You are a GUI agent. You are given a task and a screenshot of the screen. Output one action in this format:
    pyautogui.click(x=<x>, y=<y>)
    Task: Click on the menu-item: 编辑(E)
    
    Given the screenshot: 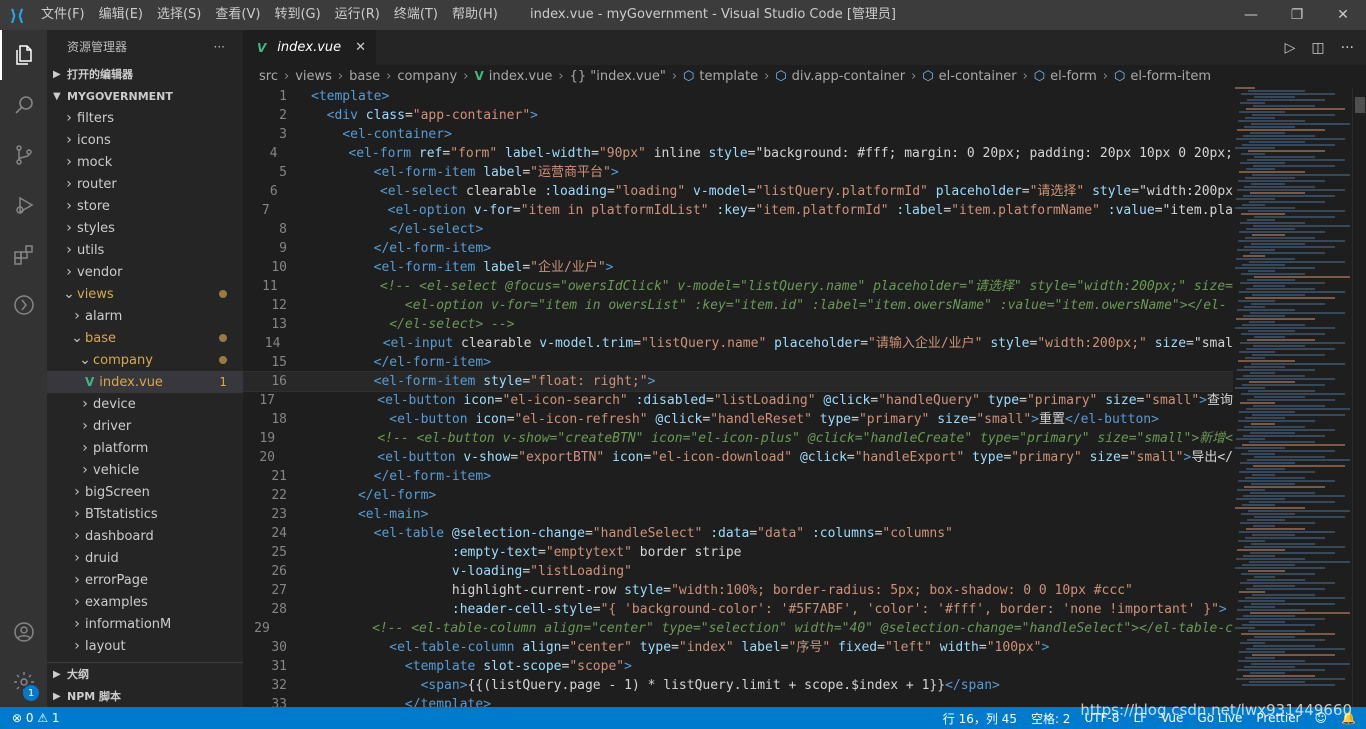 What is the action you would take?
    pyautogui.click(x=121, y=15)
    